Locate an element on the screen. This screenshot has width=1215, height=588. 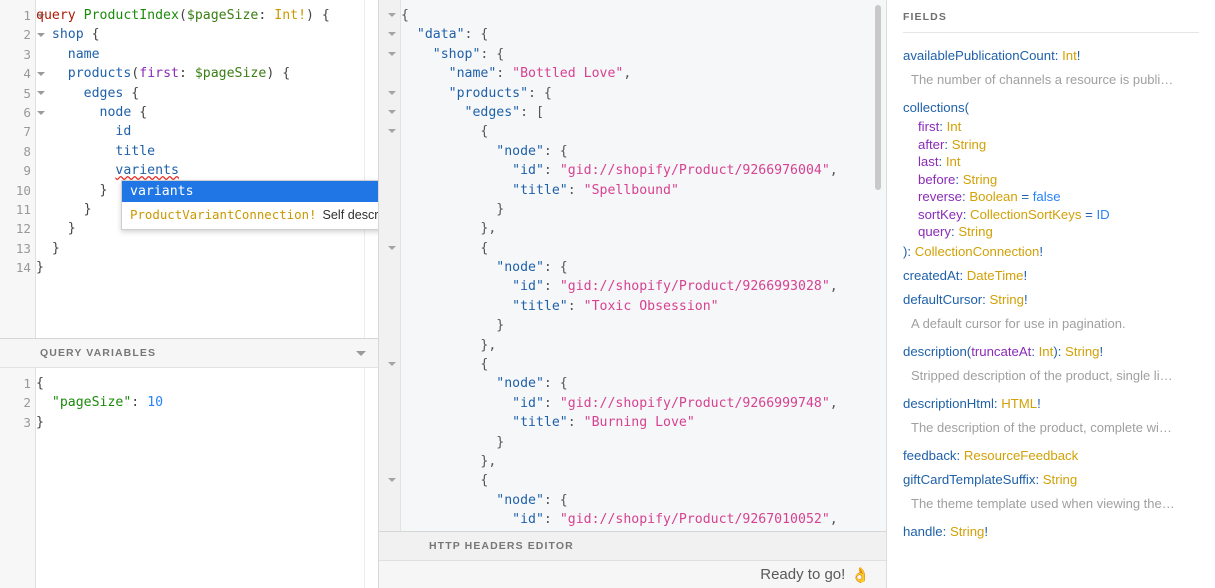
query-scrollbar is located at coordinates (371, 169).